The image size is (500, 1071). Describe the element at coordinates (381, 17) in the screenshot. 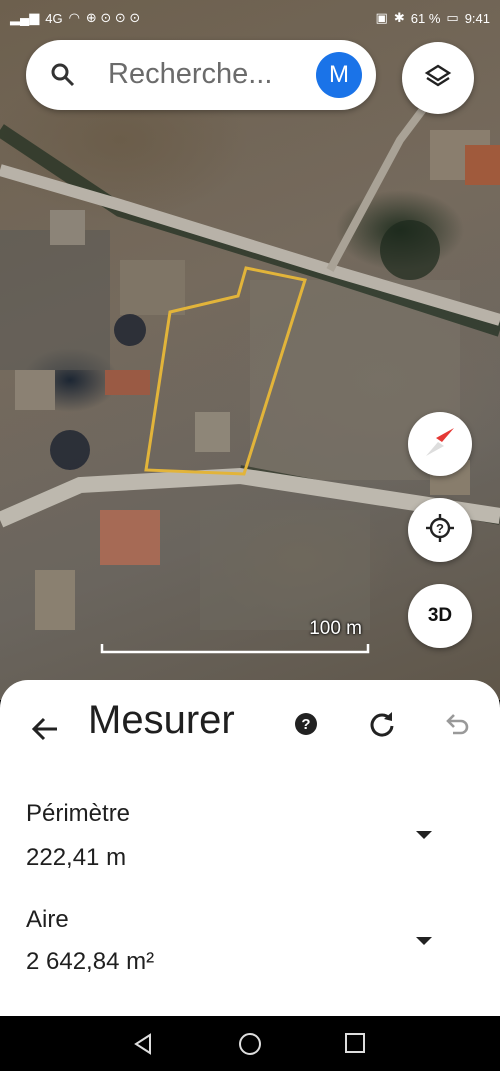

I see `nfc-icon: ▣` at that location.